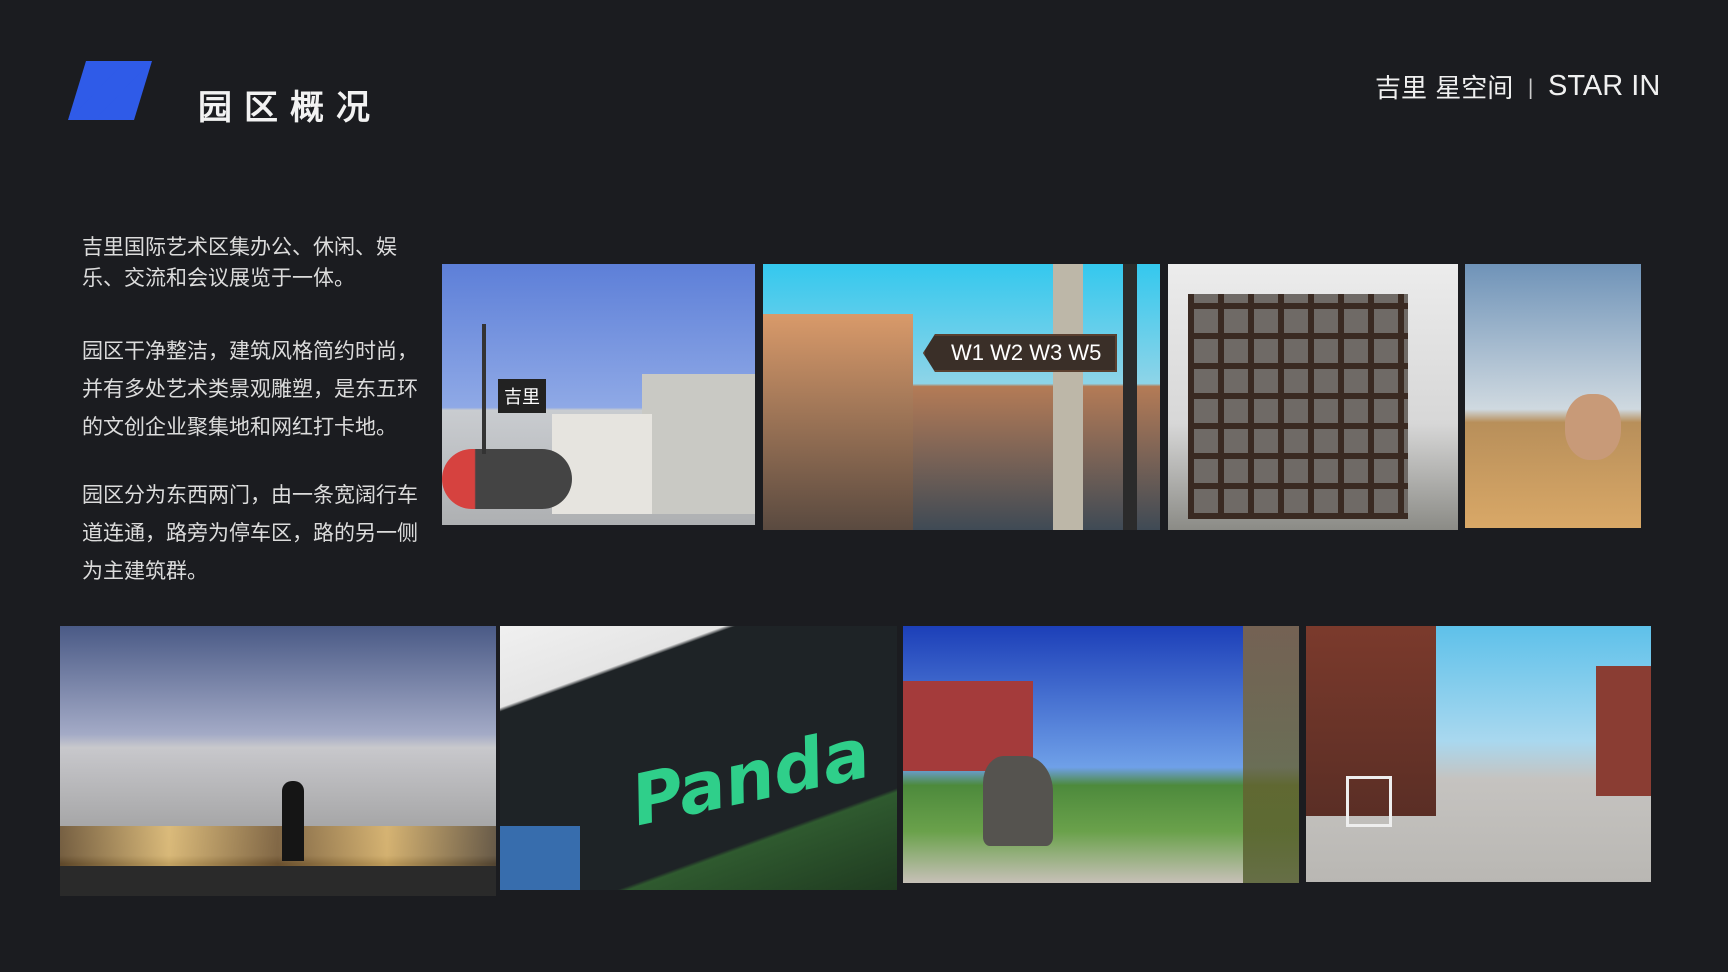 The height and width of the screenshot is (972, 1728). Describe the element at coordinates (1517, 86) in the screenshot. I see `brand-header: 吉里 星空间 | STAR IN` at that location.